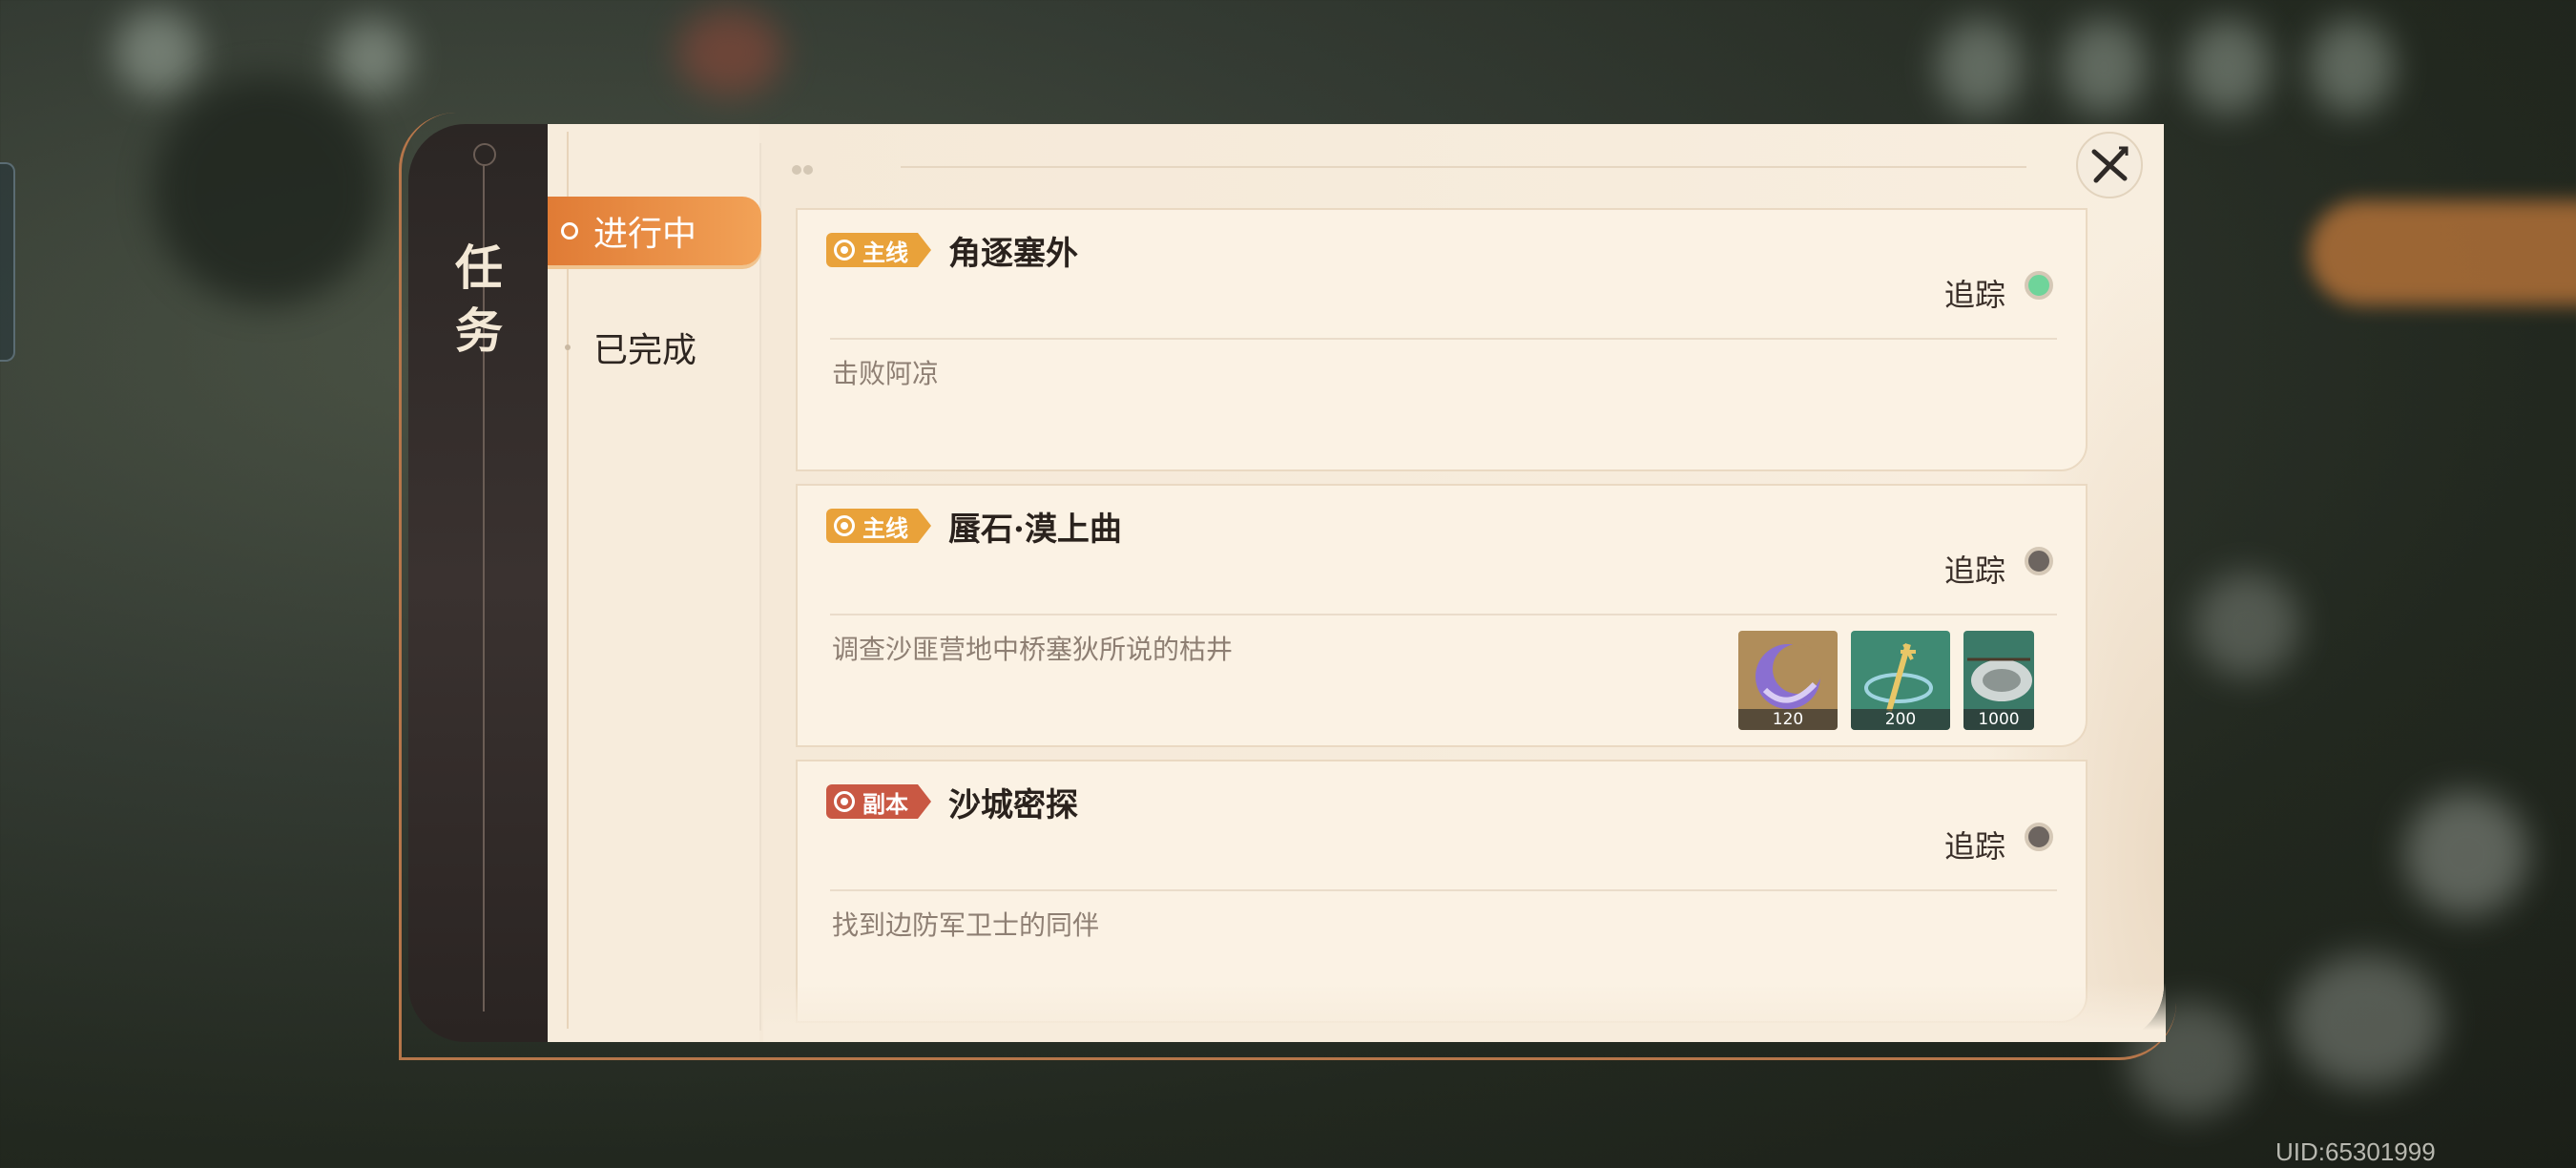 Image resolution: width=2576 pixels, height=1168 pixels. What do you see at coordinates (1035, 530) in the screenshot?
I see `quest-title: 蜃石·漠上曲` at bounding box center [1035, 530].